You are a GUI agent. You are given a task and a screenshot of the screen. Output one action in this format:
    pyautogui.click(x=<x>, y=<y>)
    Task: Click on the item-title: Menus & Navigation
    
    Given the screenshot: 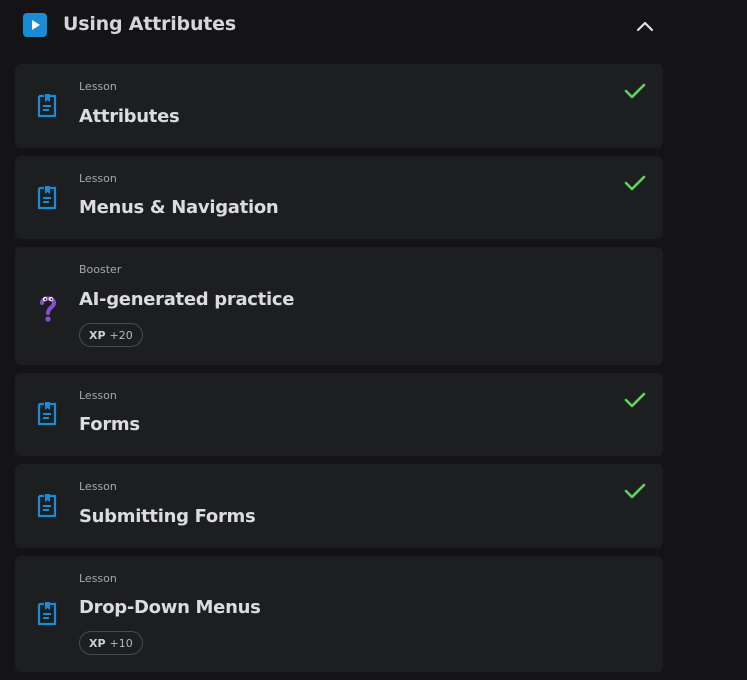 What is the action you would take?
    pyautogui.click(x=179, y=207)
    